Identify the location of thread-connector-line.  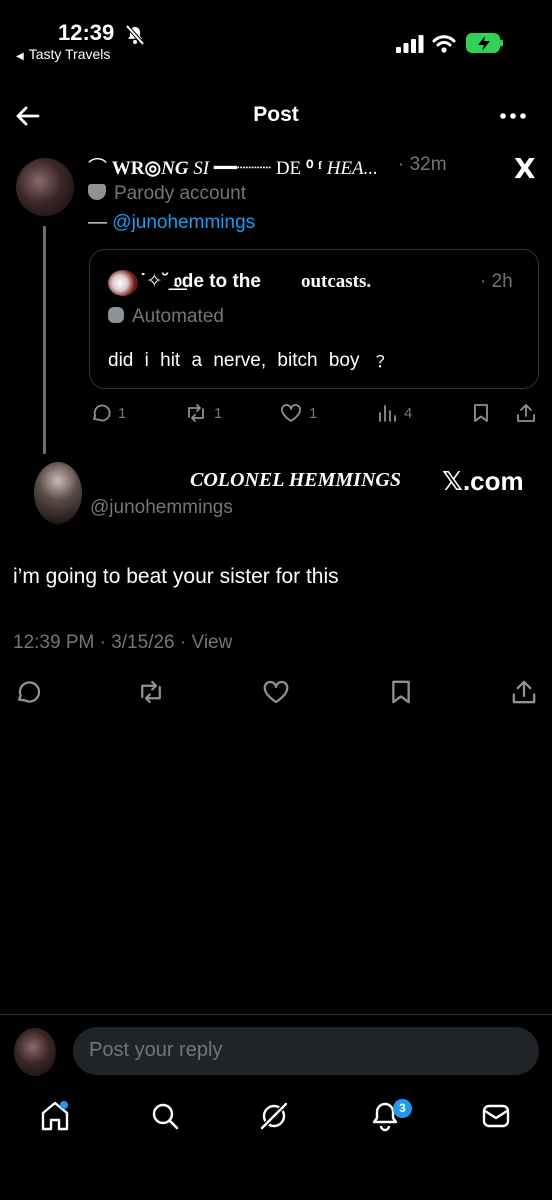
(44, 340).